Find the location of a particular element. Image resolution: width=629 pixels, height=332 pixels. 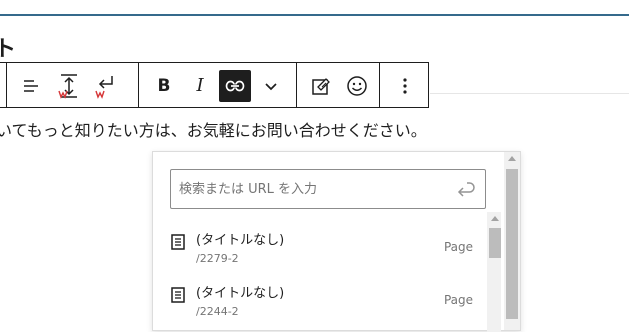

link-search-box is located at coordinates (328, 189).